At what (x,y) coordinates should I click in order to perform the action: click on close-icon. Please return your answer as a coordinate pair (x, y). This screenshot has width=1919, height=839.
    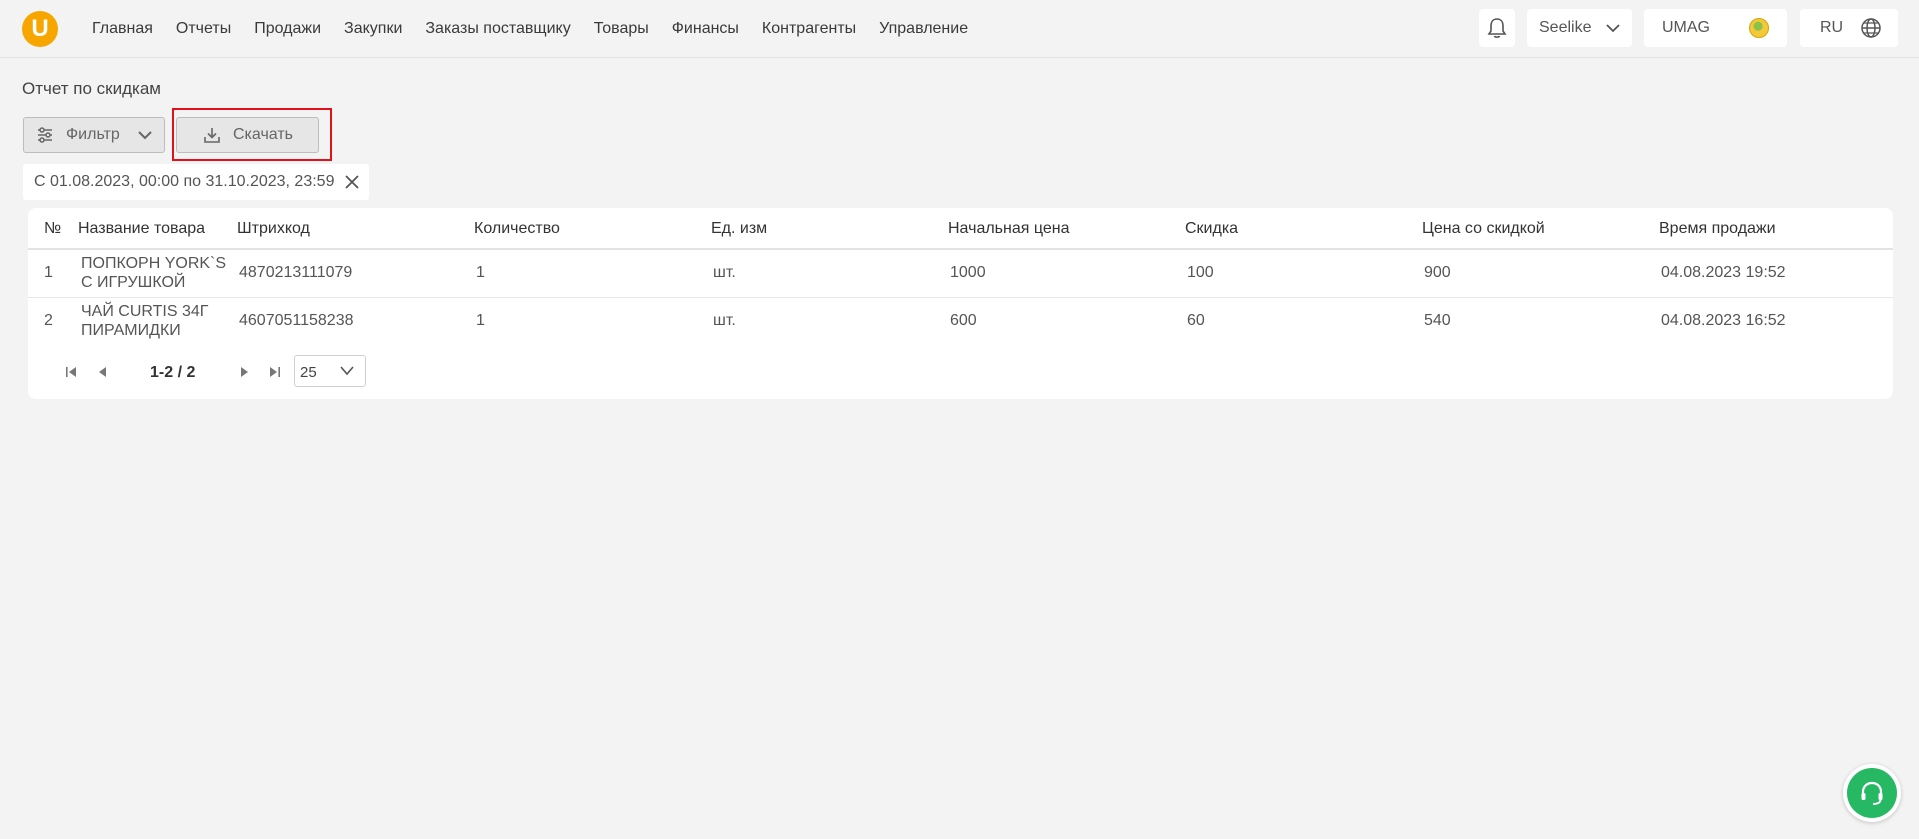
    Looking at the image, I should click on (352, 182).